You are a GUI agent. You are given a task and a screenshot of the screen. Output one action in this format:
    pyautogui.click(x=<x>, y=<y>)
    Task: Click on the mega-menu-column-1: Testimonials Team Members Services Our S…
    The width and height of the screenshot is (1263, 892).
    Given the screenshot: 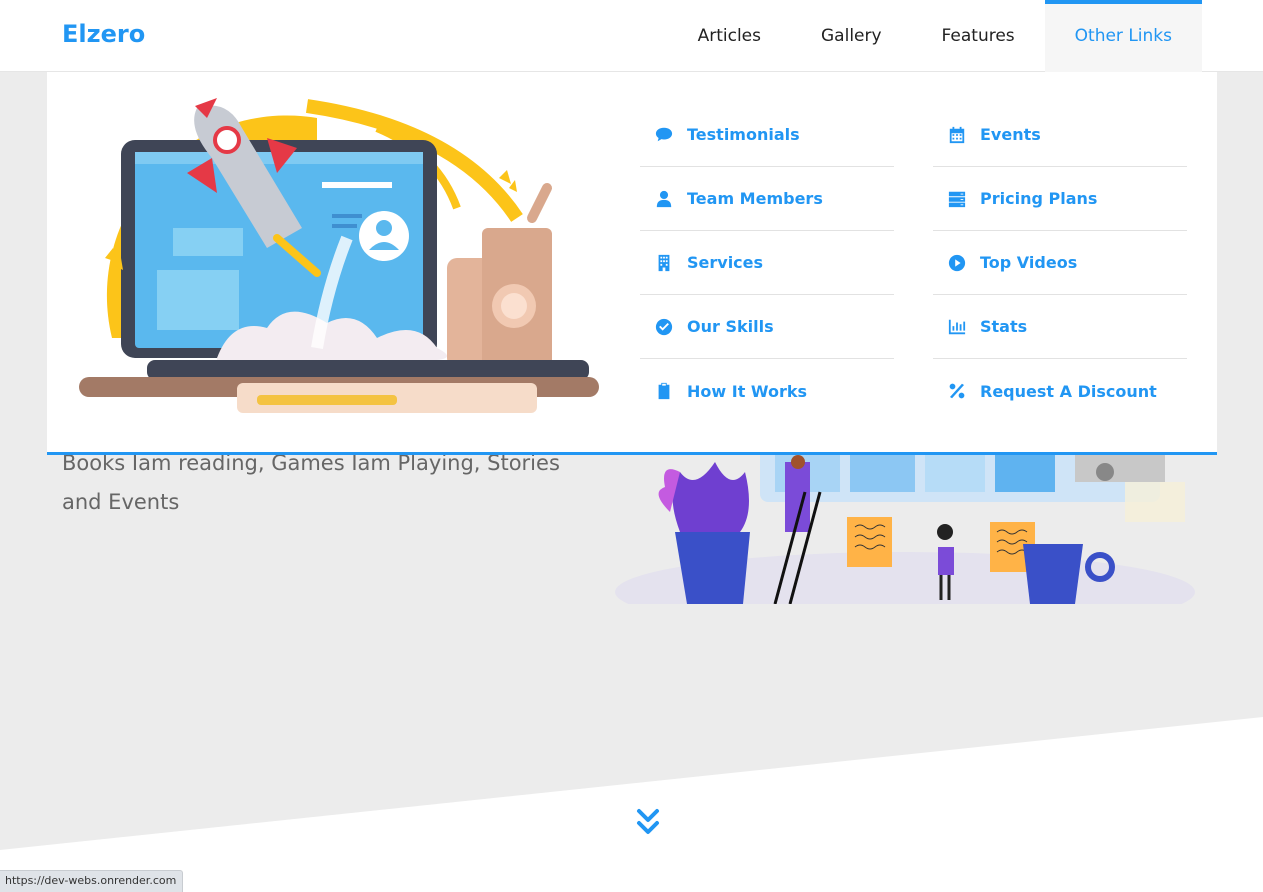 What is the action you would take?
    pyautogui.click(x=767, y=263)
    